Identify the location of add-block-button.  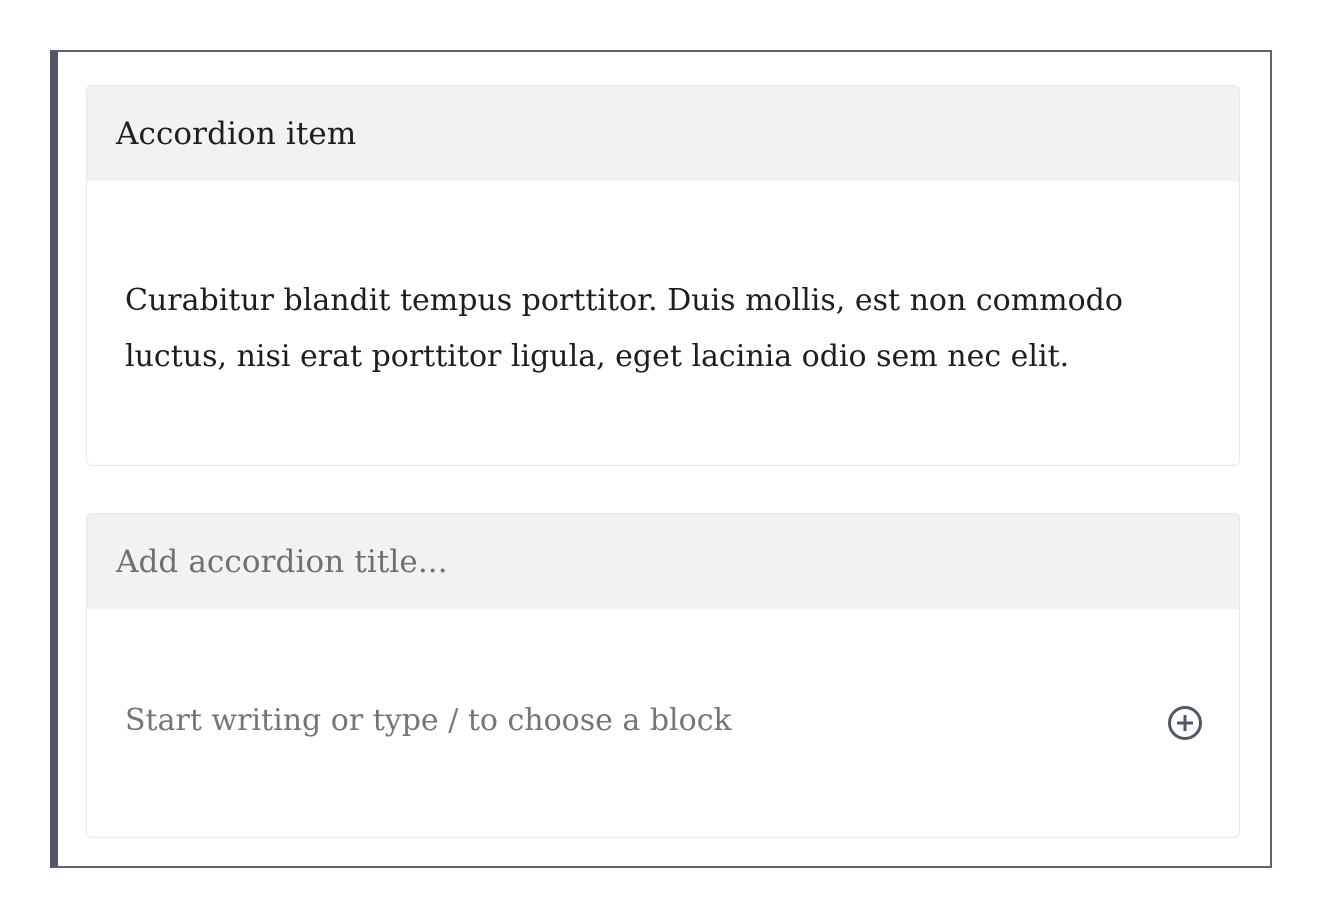
(1185, 723).